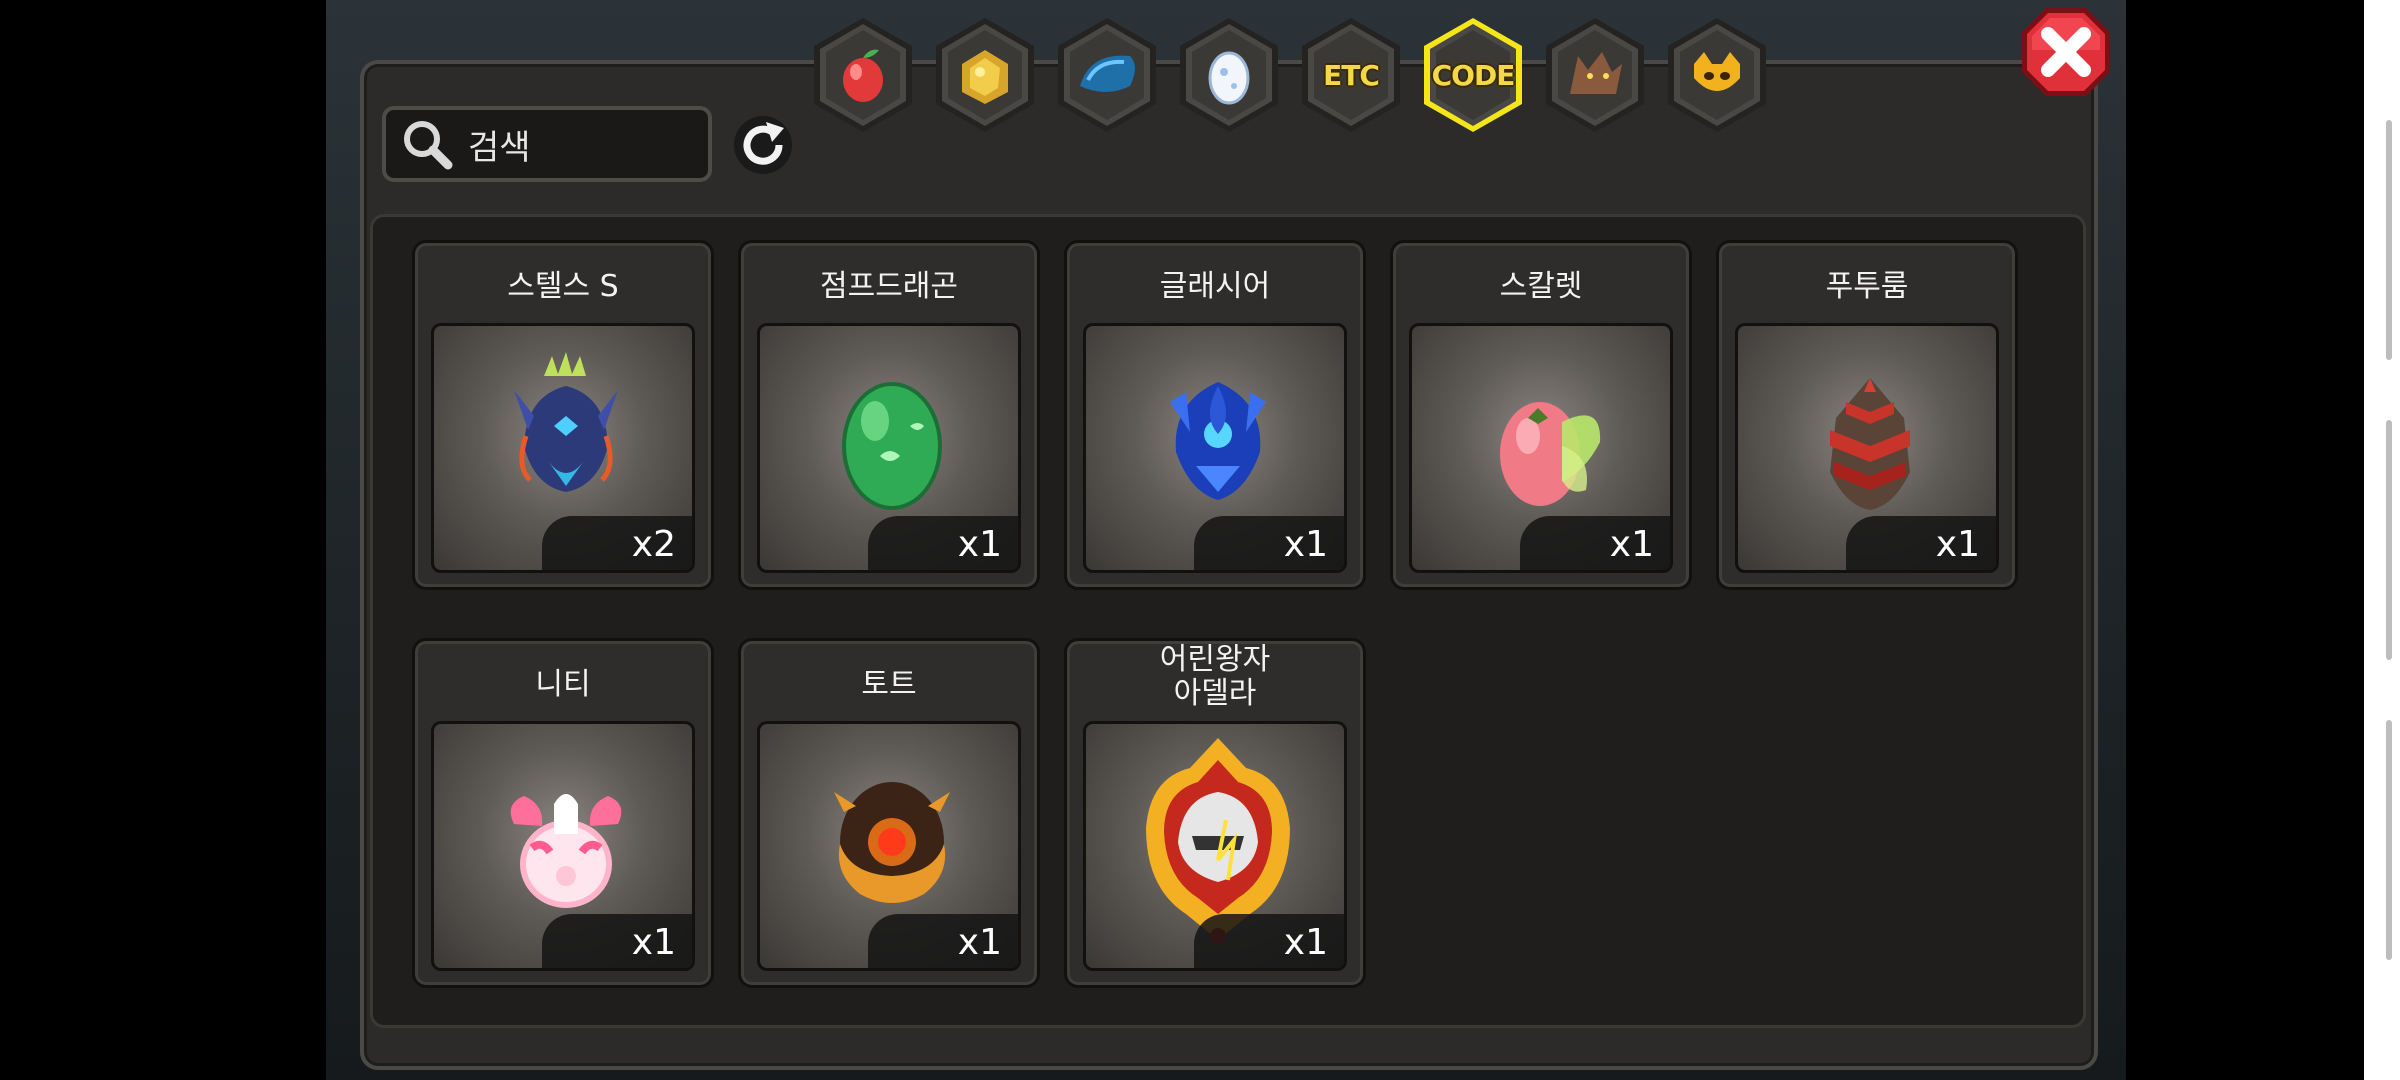 This screenshot has width=2400, height=1080. I want to click on item-name: 어린왕자 아델라, so click(1215, 676).